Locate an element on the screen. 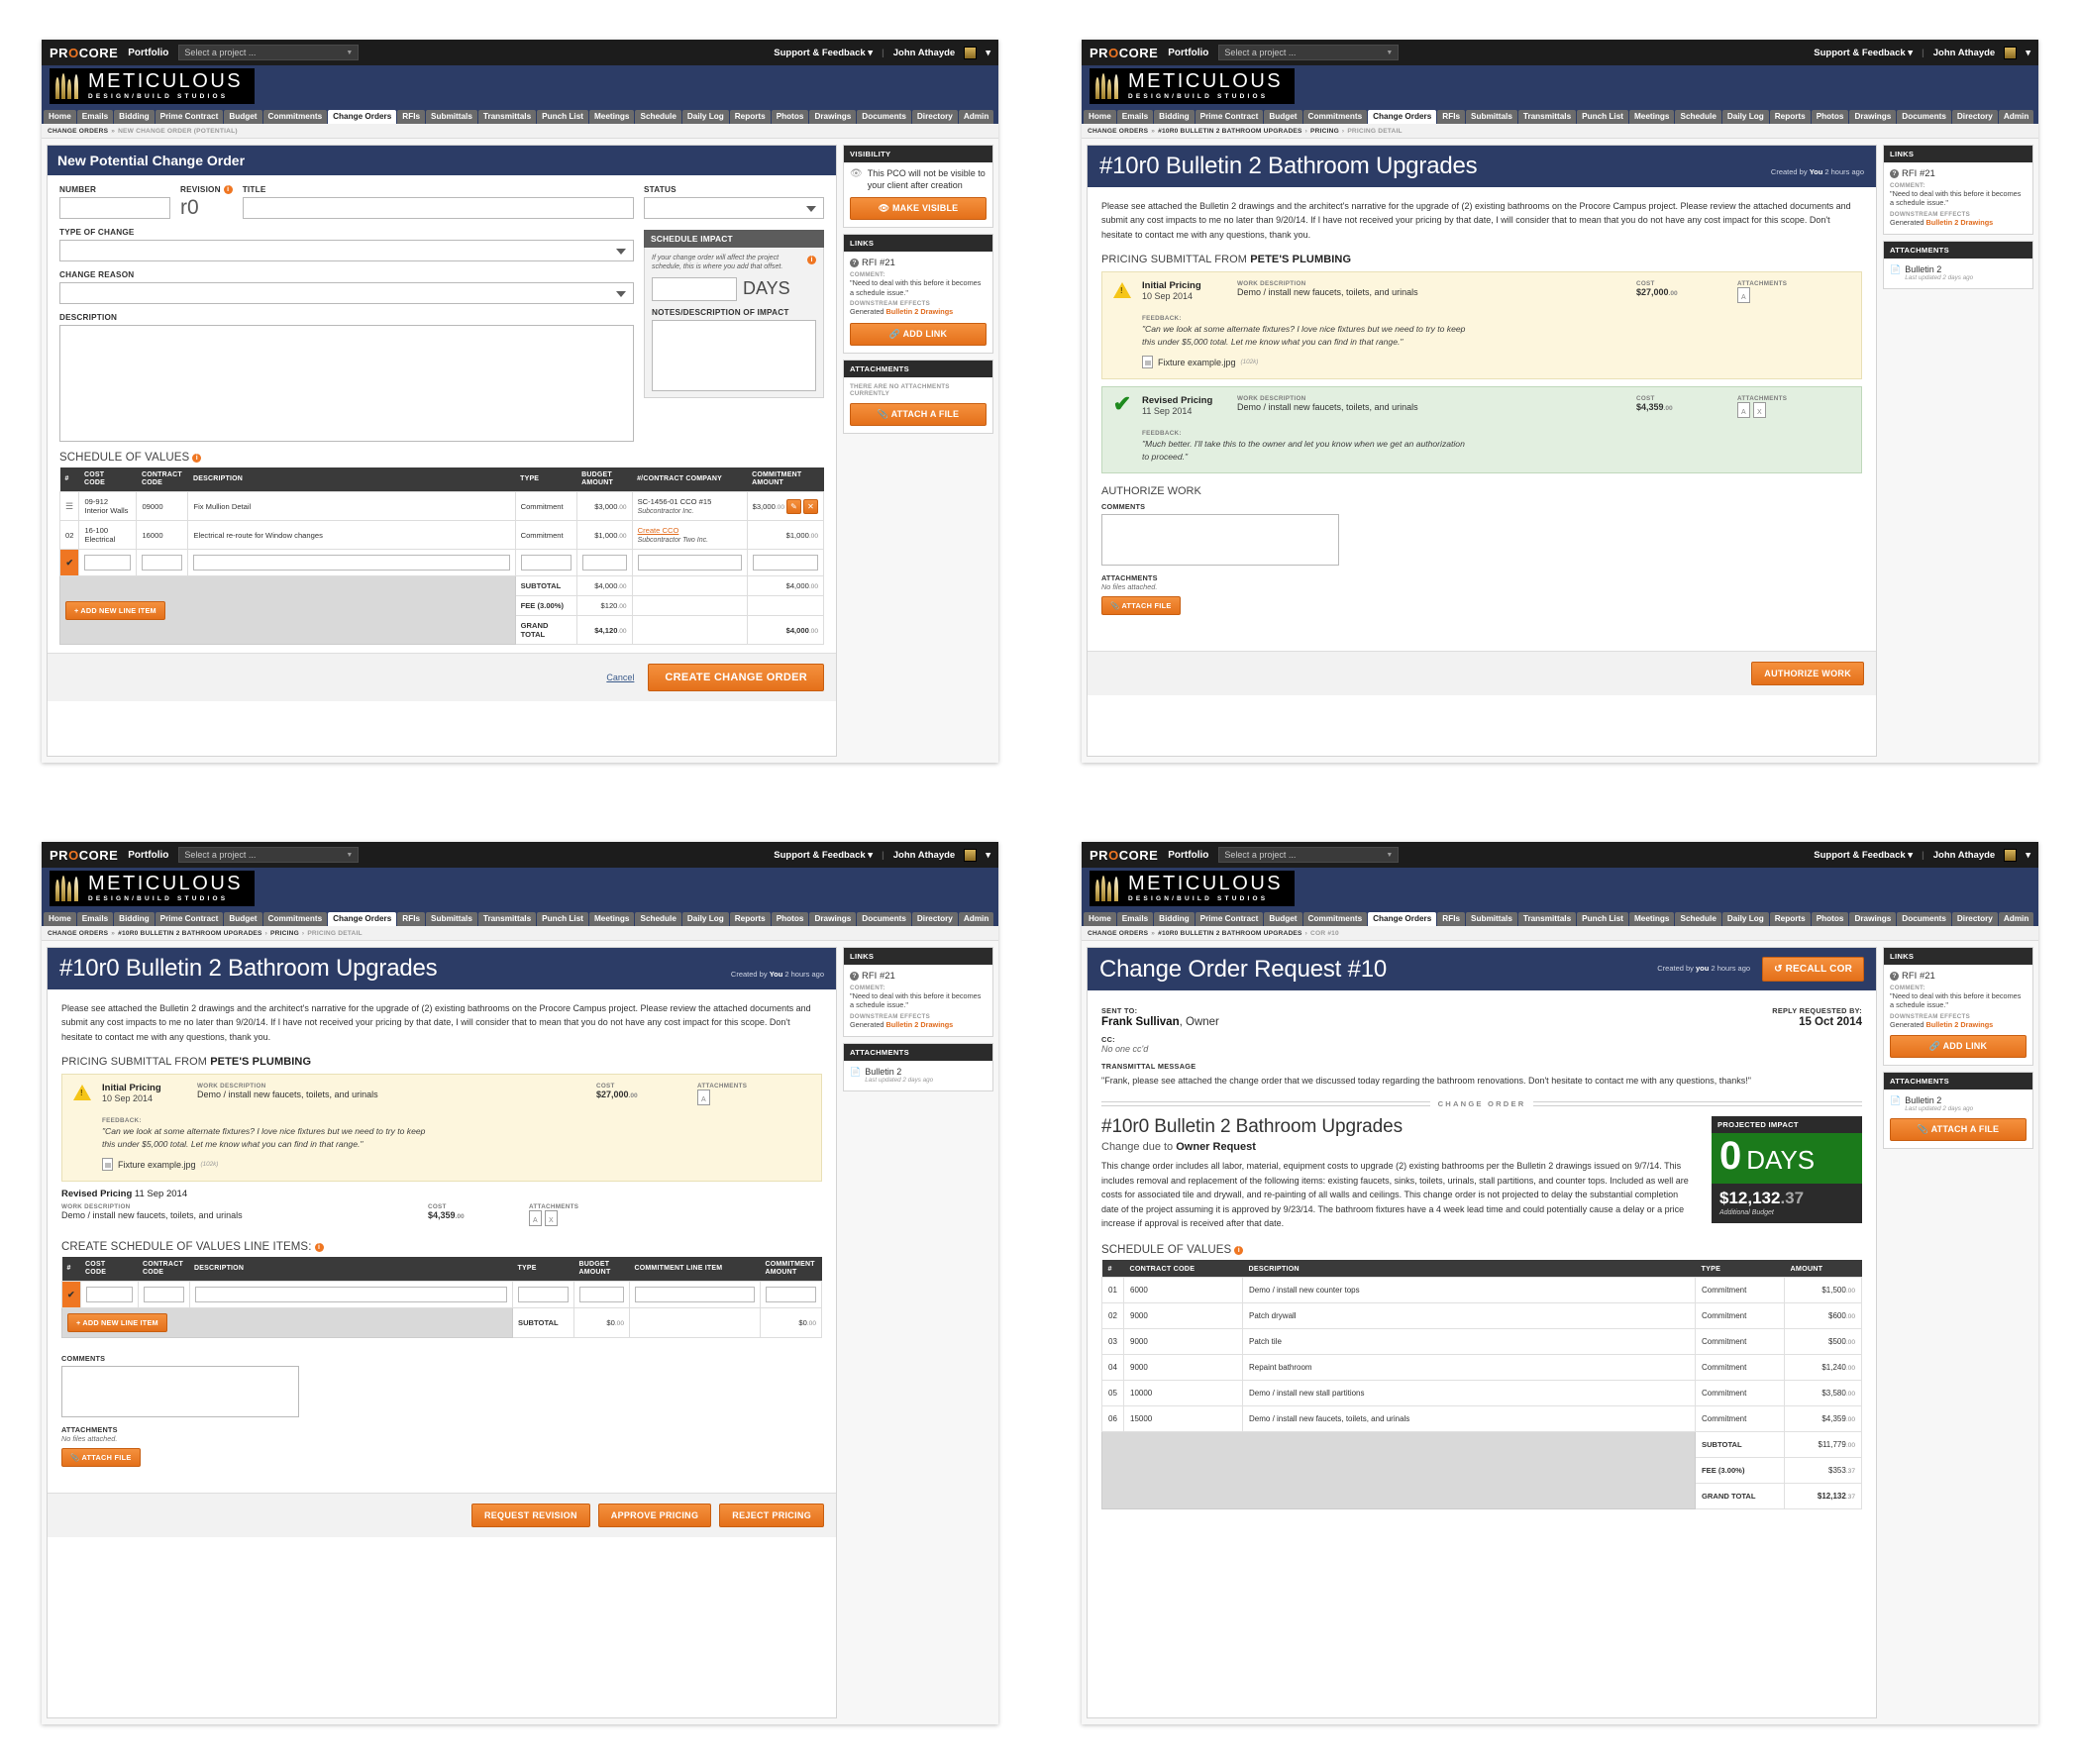 The height and width of the screenshot is (1764, 2080). budget-amount-input is located at coordinates (601, 1295).